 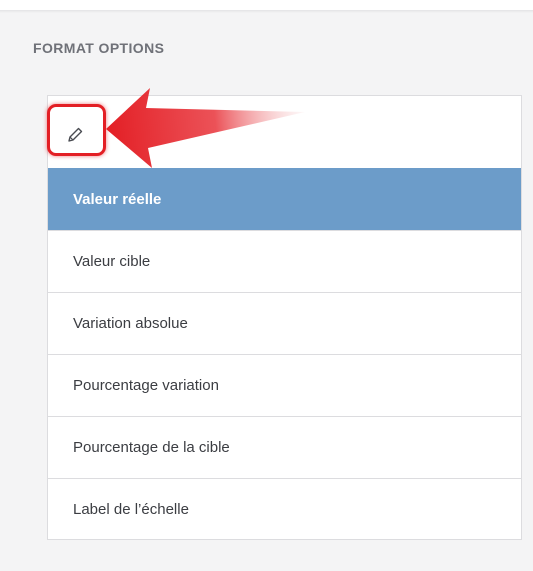 What do you see at coordinates (266, 5) in the screenshot?
I see `top-bar` at bounding box center [266, 5].